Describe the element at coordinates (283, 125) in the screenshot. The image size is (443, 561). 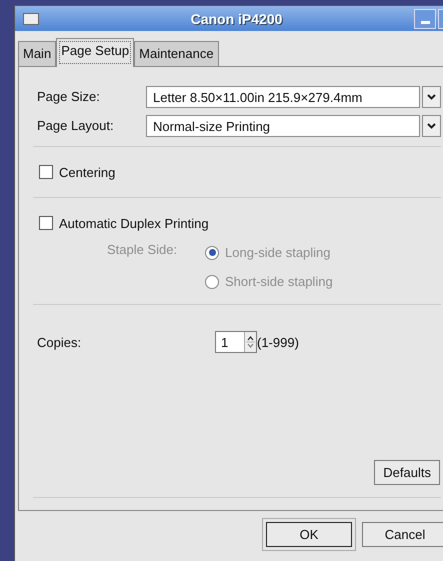
I see `page-layout-dropdown: Normal-size Printing` at that location.